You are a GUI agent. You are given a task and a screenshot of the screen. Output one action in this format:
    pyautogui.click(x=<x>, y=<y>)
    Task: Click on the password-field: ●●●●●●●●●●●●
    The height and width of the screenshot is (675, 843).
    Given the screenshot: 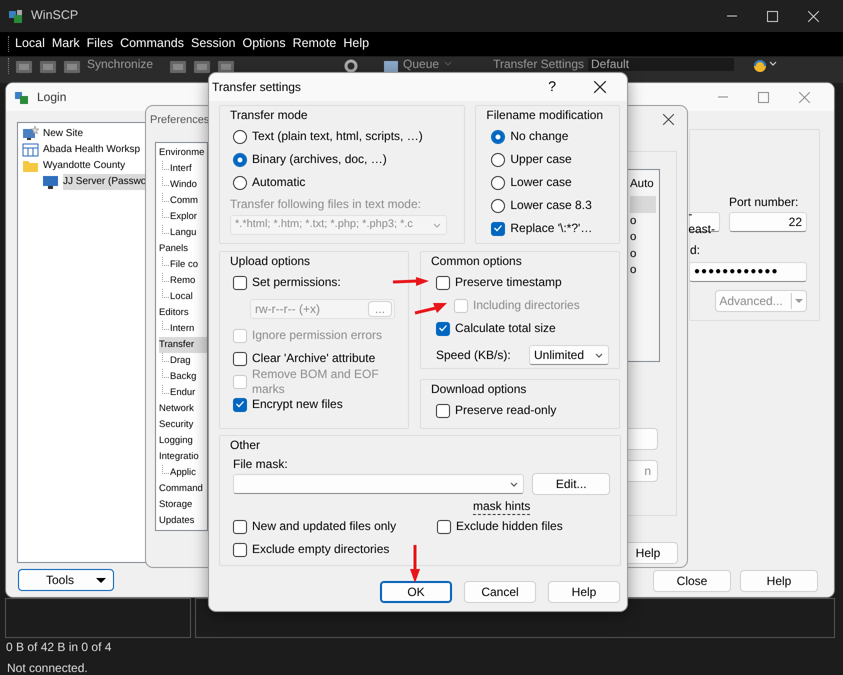 What is the action you would take?
    pyautogui.click(x=748, y=272)
    